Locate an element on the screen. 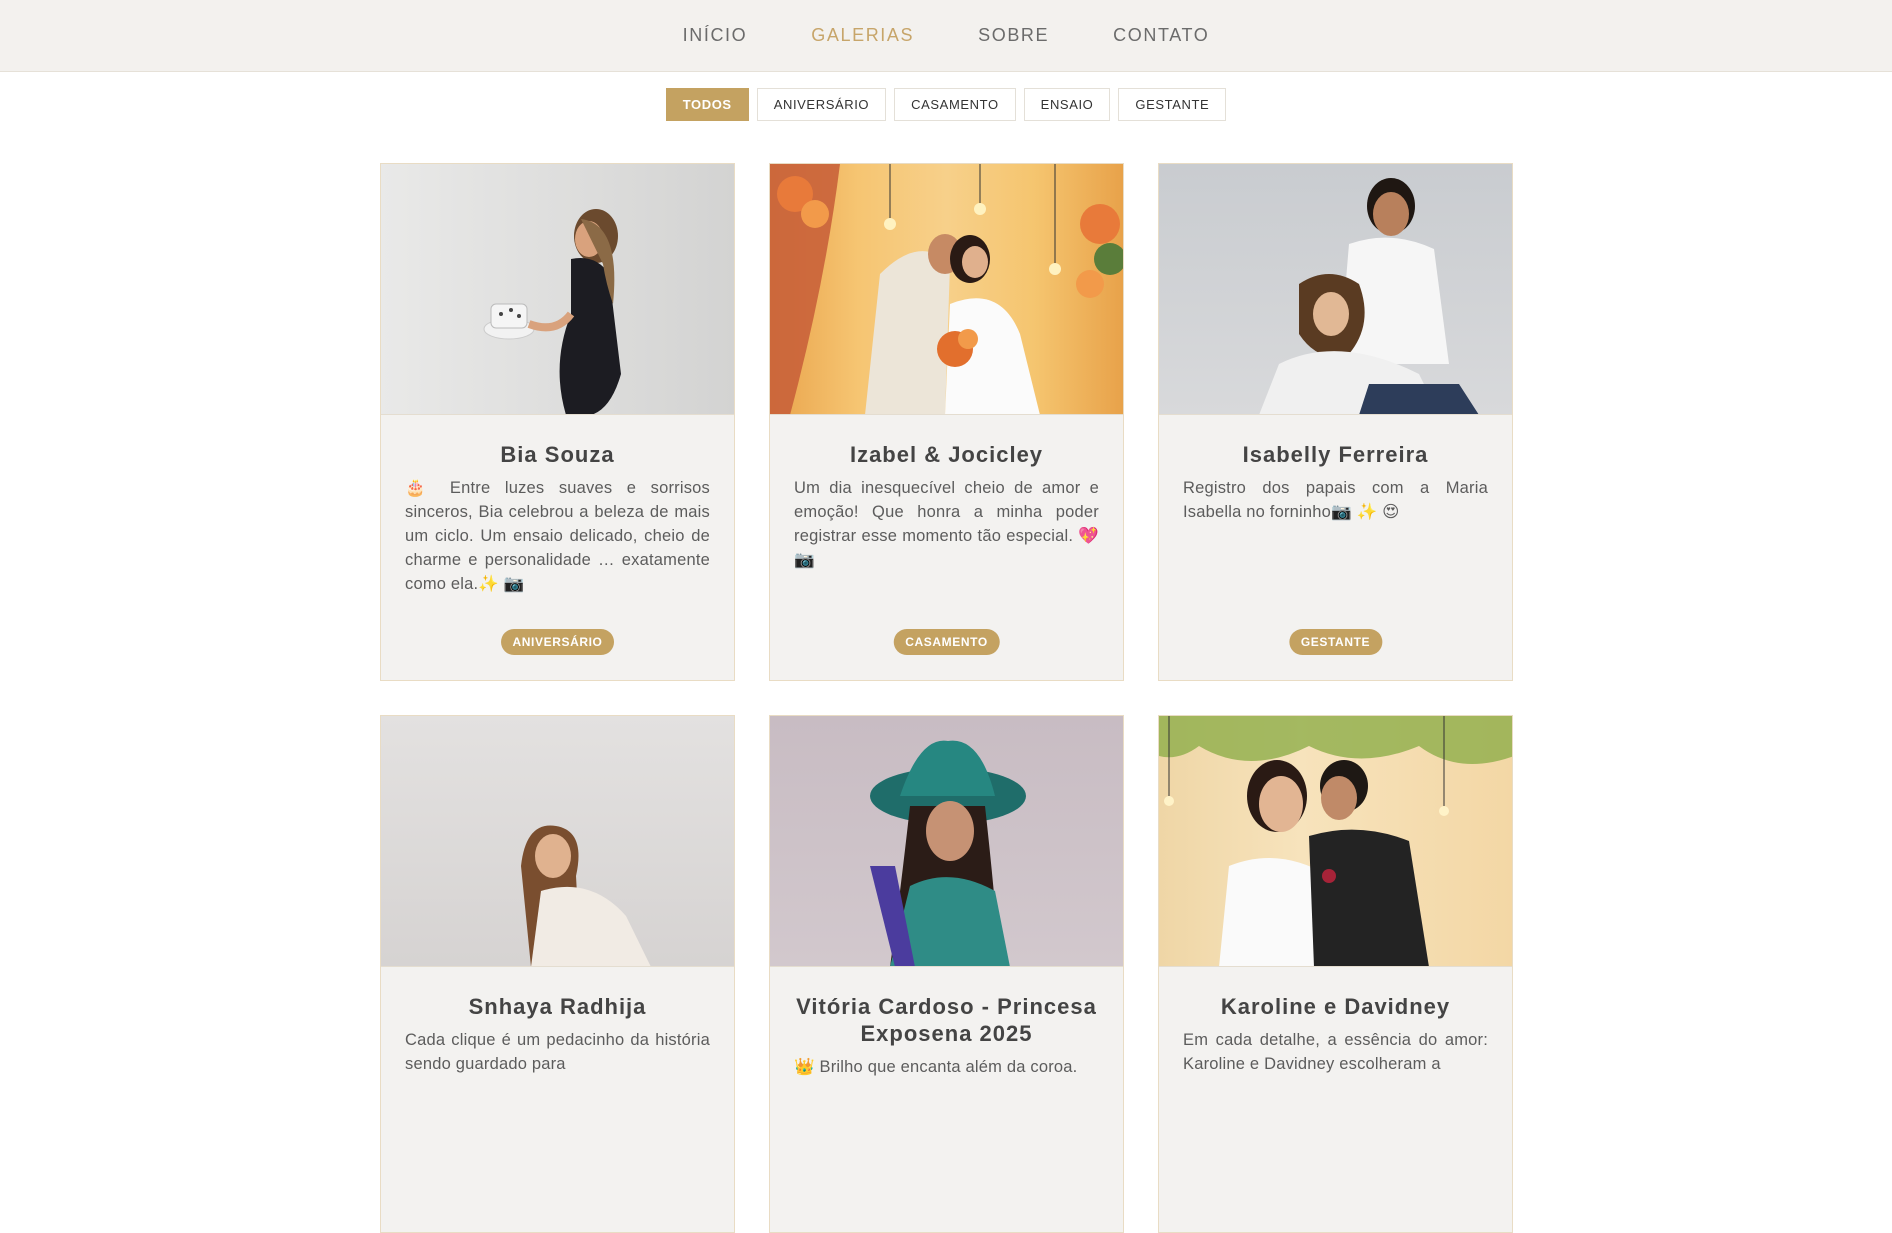 This screenshot has width=1892, height=1233. filter-ensaio-button: ENSAIO is located at coordinates (1067, 104).